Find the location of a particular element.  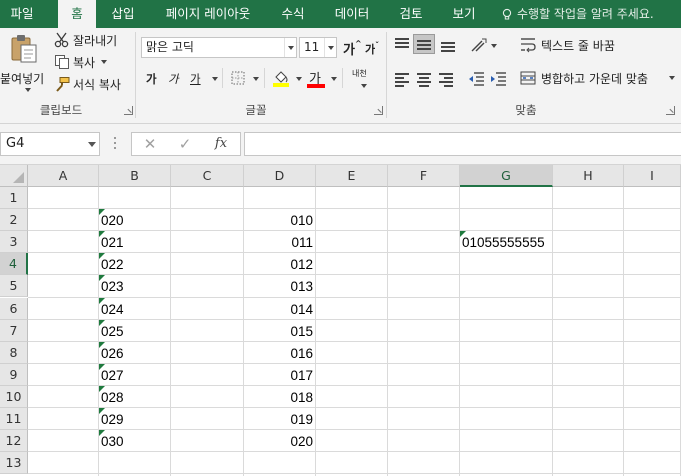

tab-insert: 삽입 is located at coordinates (123, 14).